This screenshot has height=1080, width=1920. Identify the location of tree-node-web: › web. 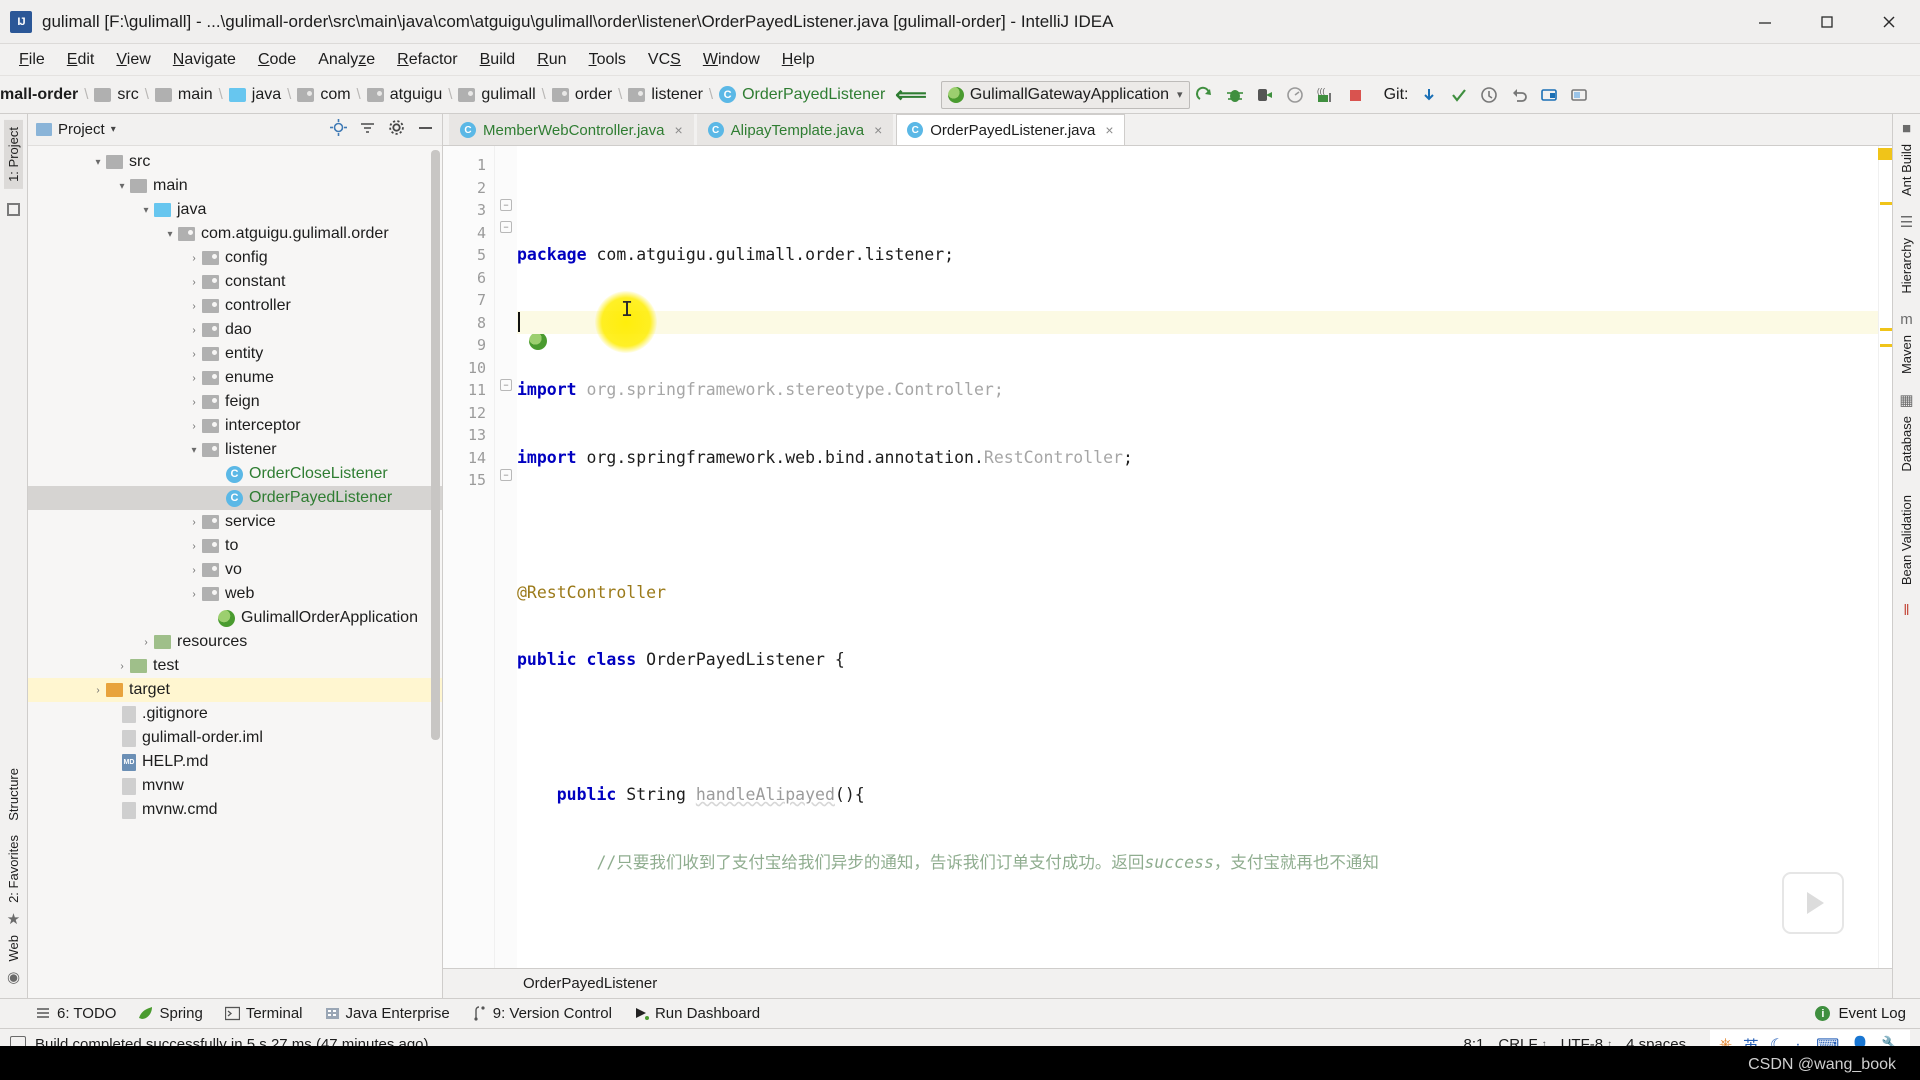
(235, 594).